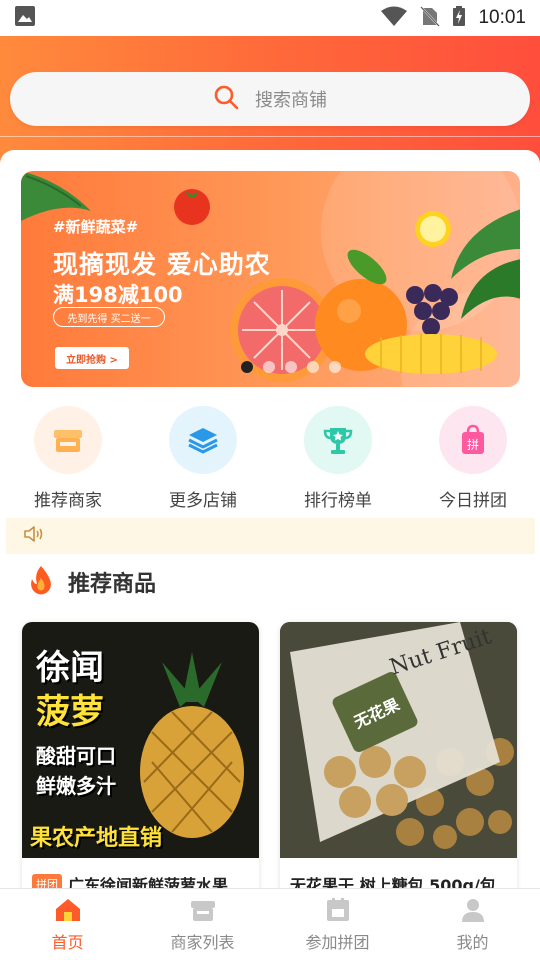  I want to click on product-image-text: 菠萝, so click(70, 712).